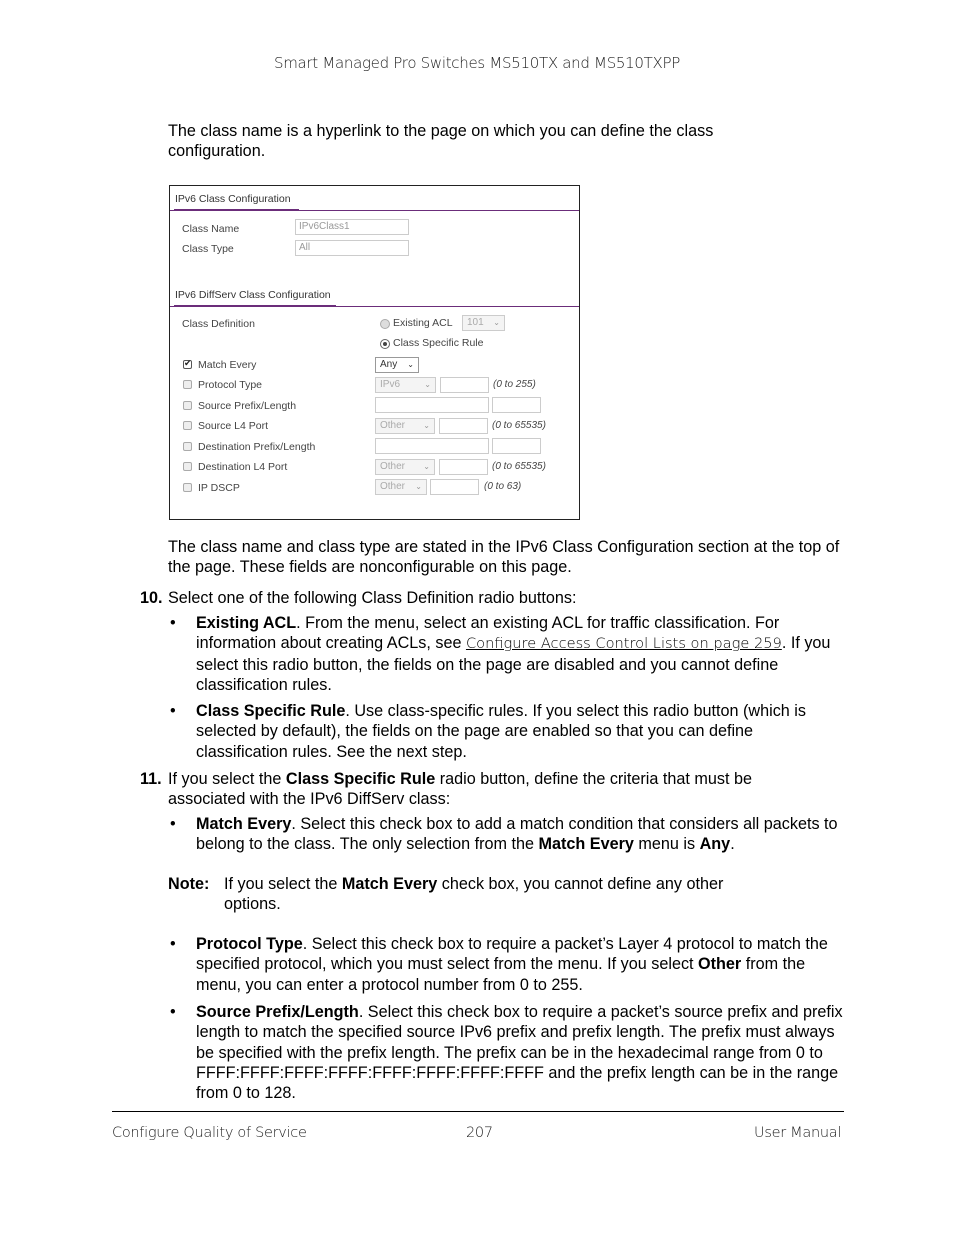  I want to click on class-name-field: IPv6Class1, so click(352, 227).